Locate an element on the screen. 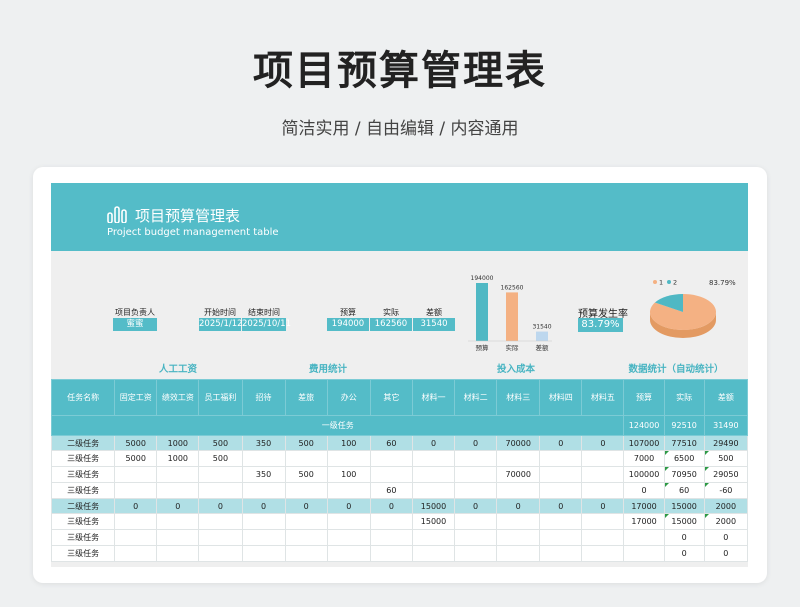 This screenshot has height=607, width=800. column-header: 预算 is located at coordinates (644, 397).